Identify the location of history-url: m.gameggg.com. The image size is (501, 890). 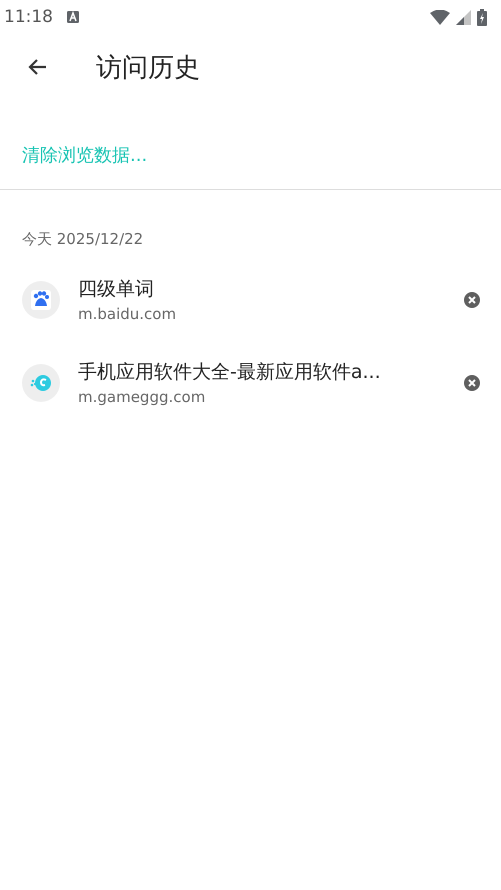
(142, 397).